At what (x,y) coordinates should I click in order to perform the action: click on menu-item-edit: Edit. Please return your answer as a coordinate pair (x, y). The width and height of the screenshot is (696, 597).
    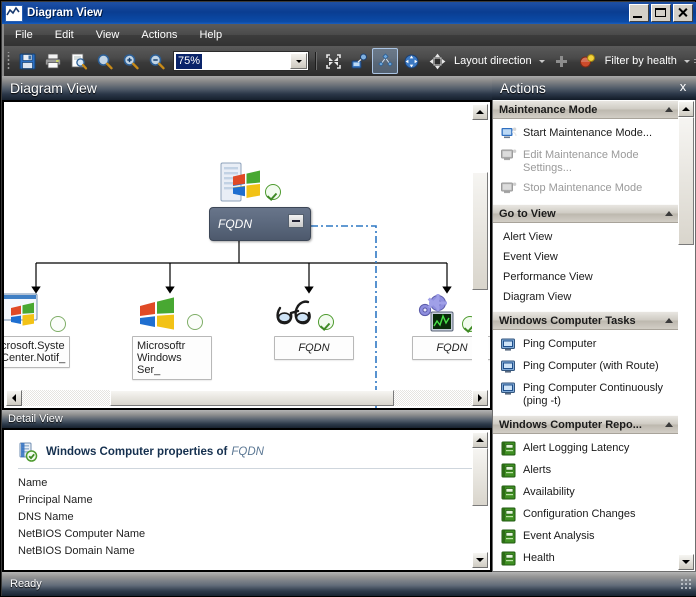
    Looking at the image, I should click on (64, 35).